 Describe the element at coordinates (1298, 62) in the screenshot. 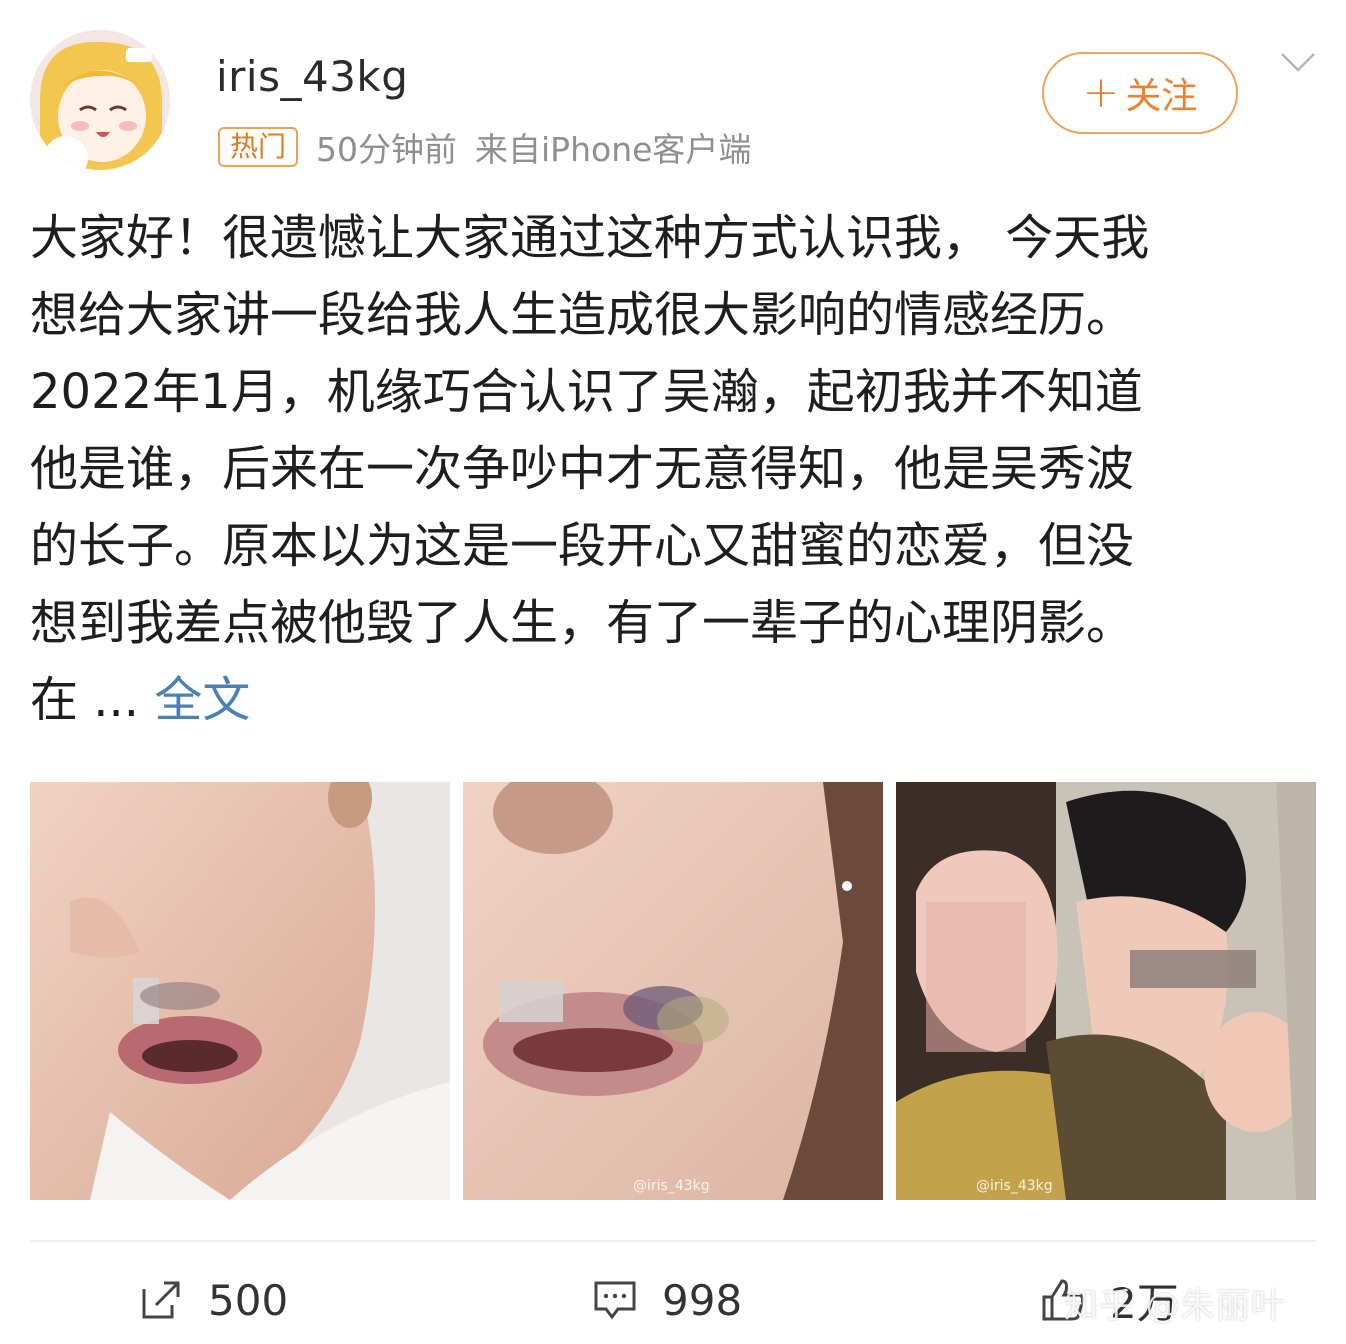

I see `chevron-down-icon` at that location.